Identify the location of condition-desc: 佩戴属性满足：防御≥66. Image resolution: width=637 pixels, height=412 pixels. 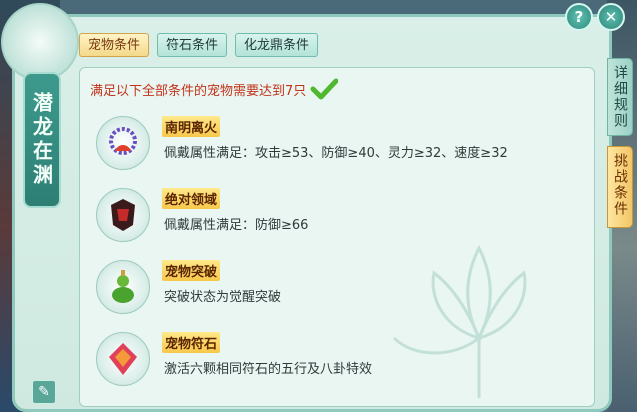
(236, 225).